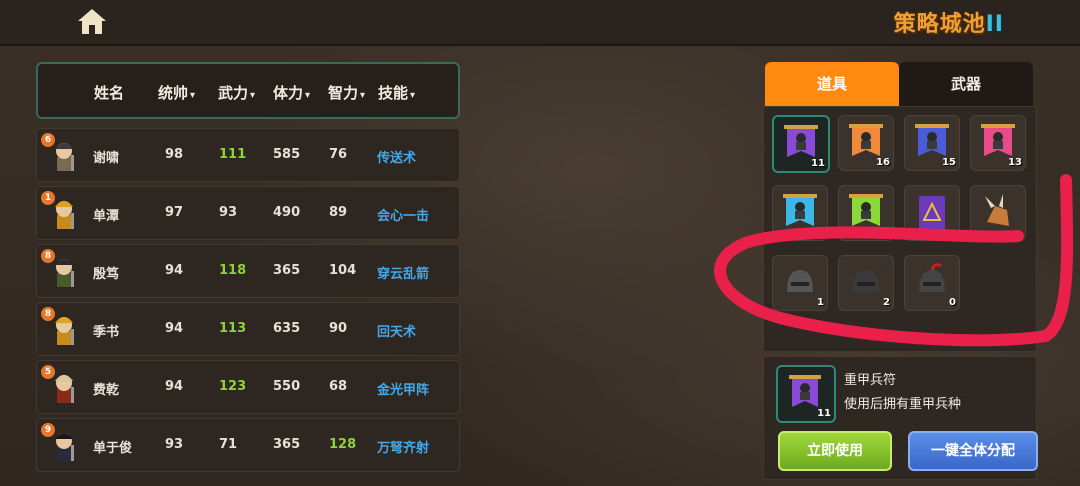 The image size is (1080, 486). I want to click on item-description: 使用后拥有重甲兵种, so click(903, 404).